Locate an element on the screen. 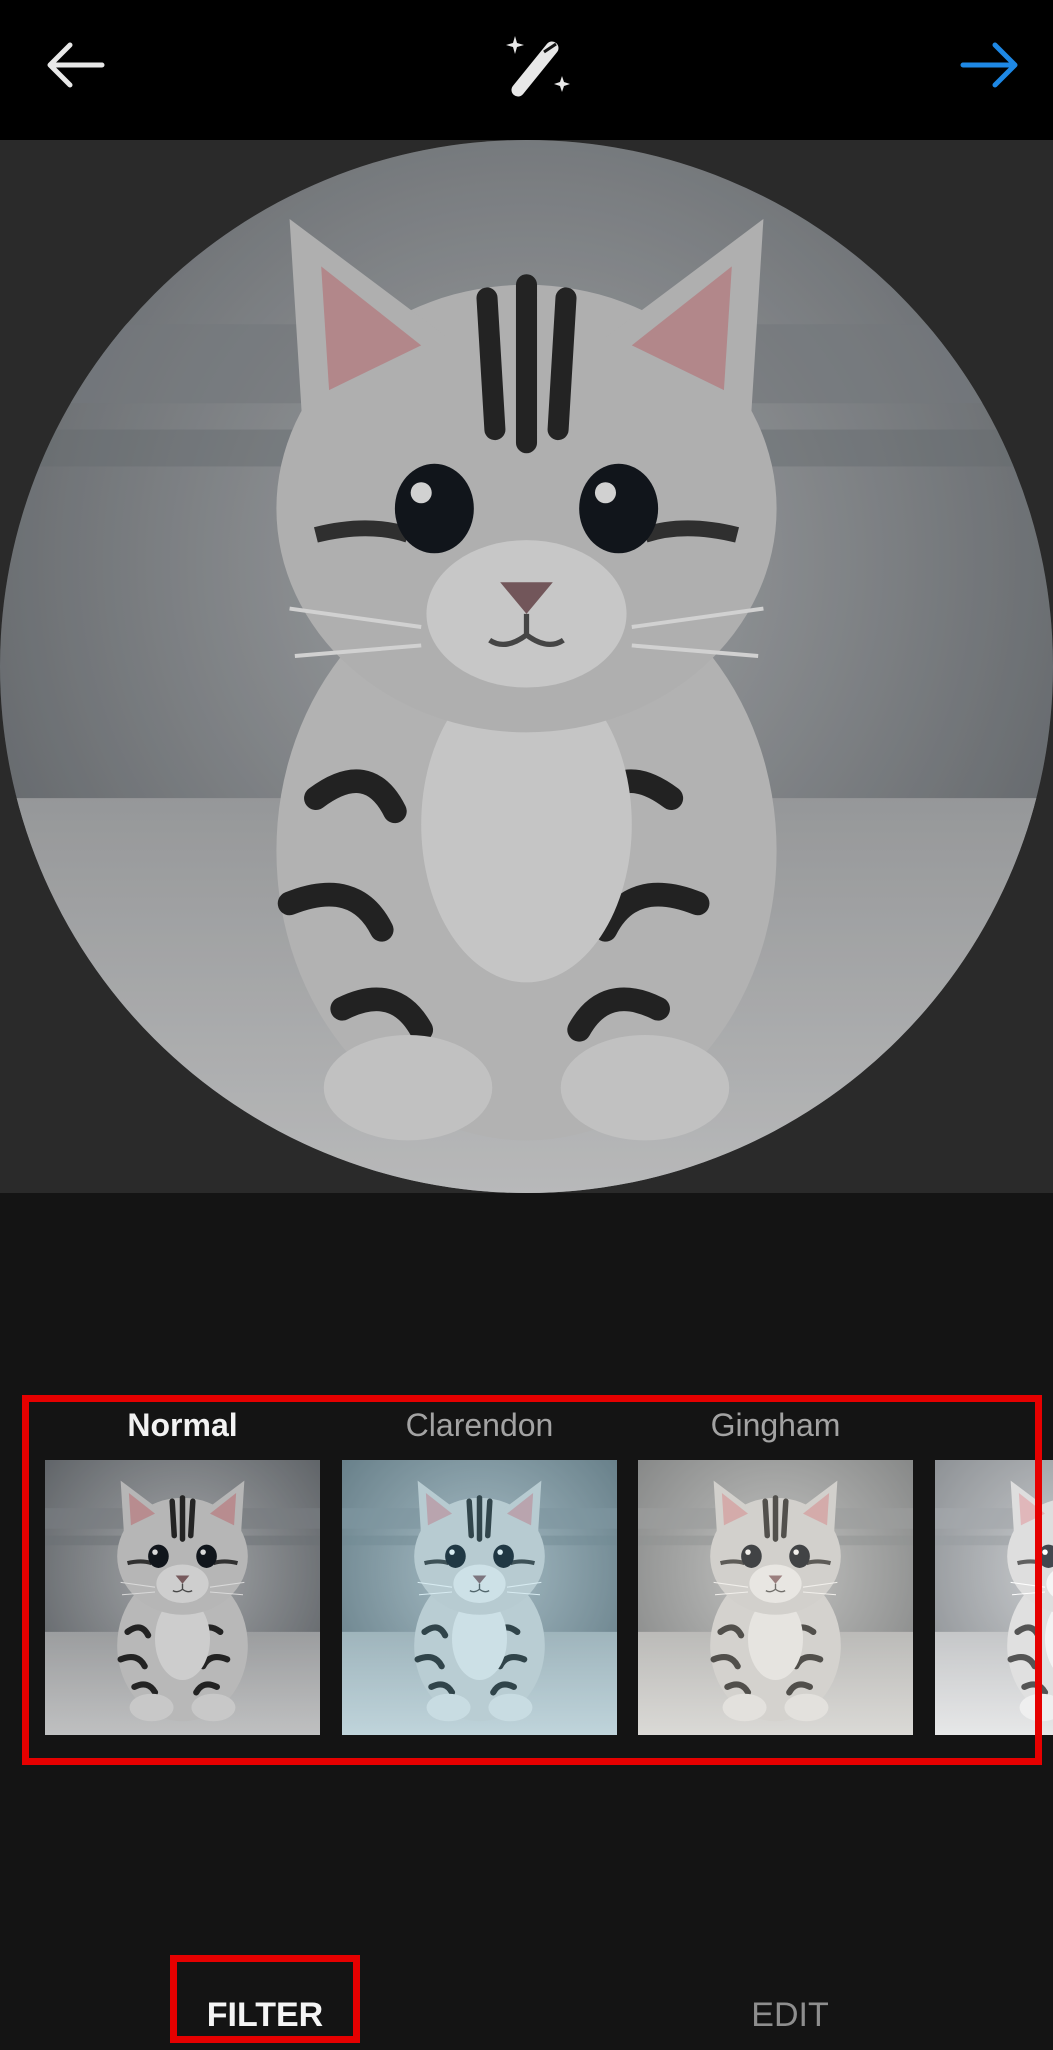 This screenshot has height=2050, width=1053. tab-edit: EDIT is located at coordinates (790, 2015).